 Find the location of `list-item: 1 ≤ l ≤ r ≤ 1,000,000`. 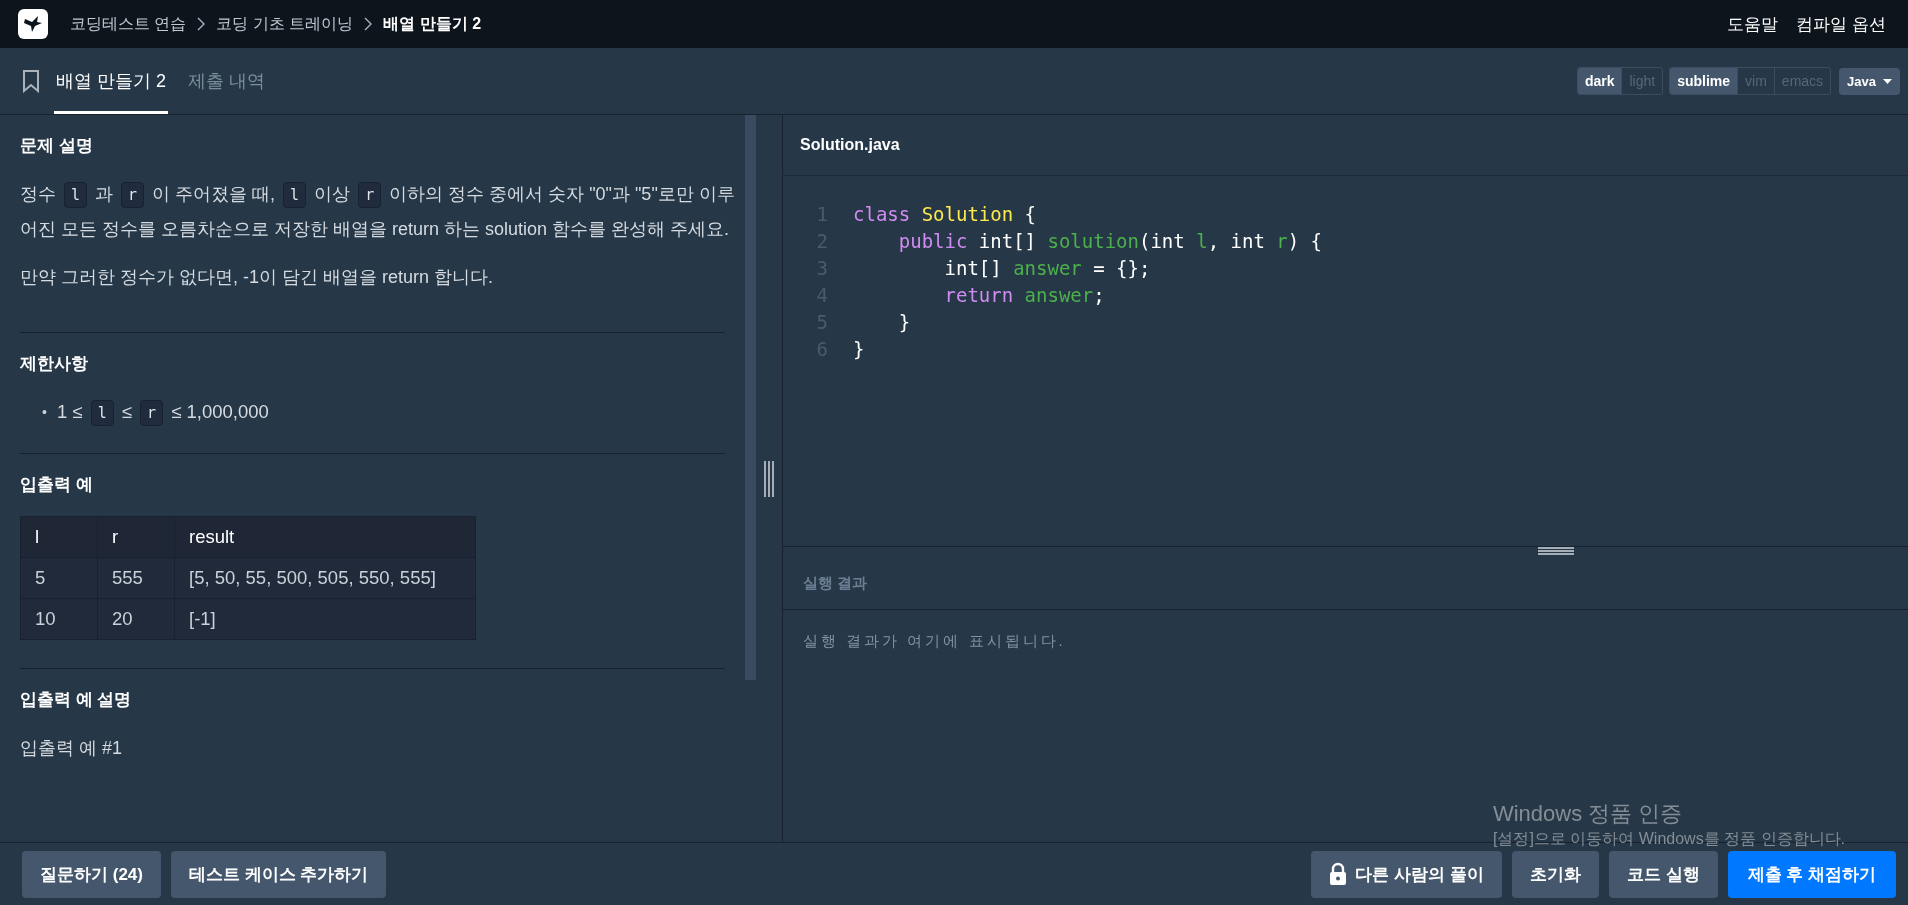

list-item: 1 ≤ l ≤ r ≤ 1,000,000 is located at coordinates (162, 412).